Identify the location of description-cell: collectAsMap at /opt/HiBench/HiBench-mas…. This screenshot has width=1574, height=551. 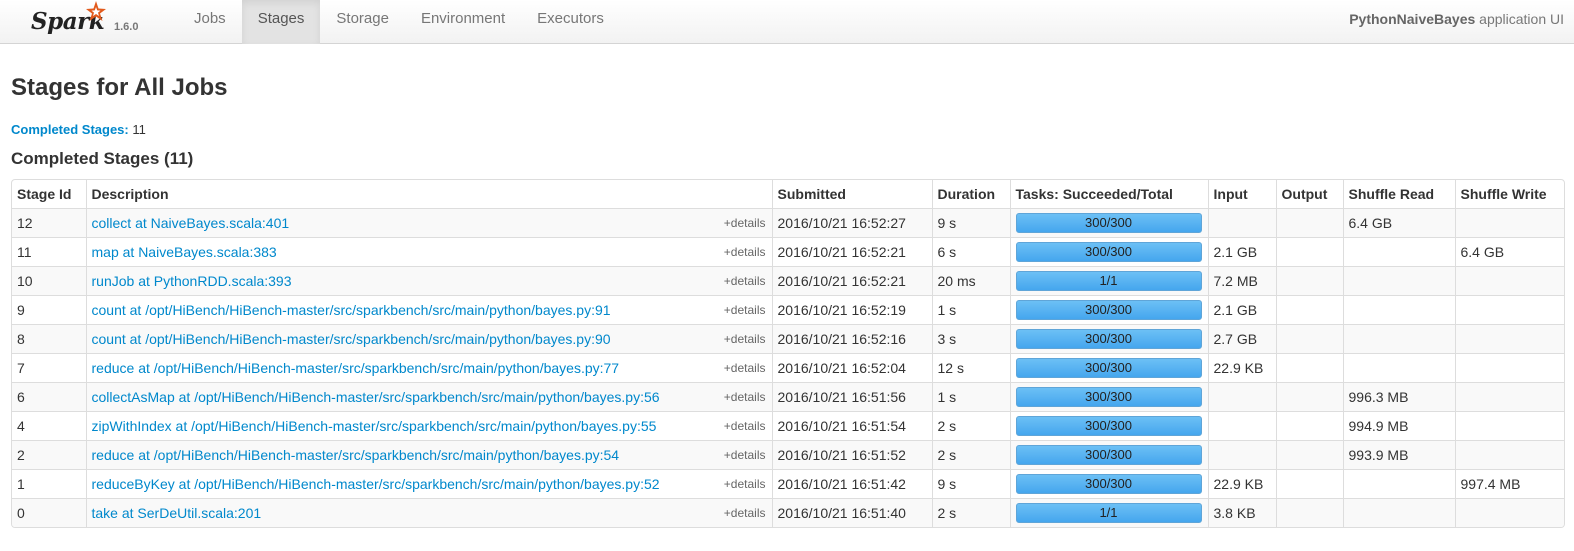
(428, 396).